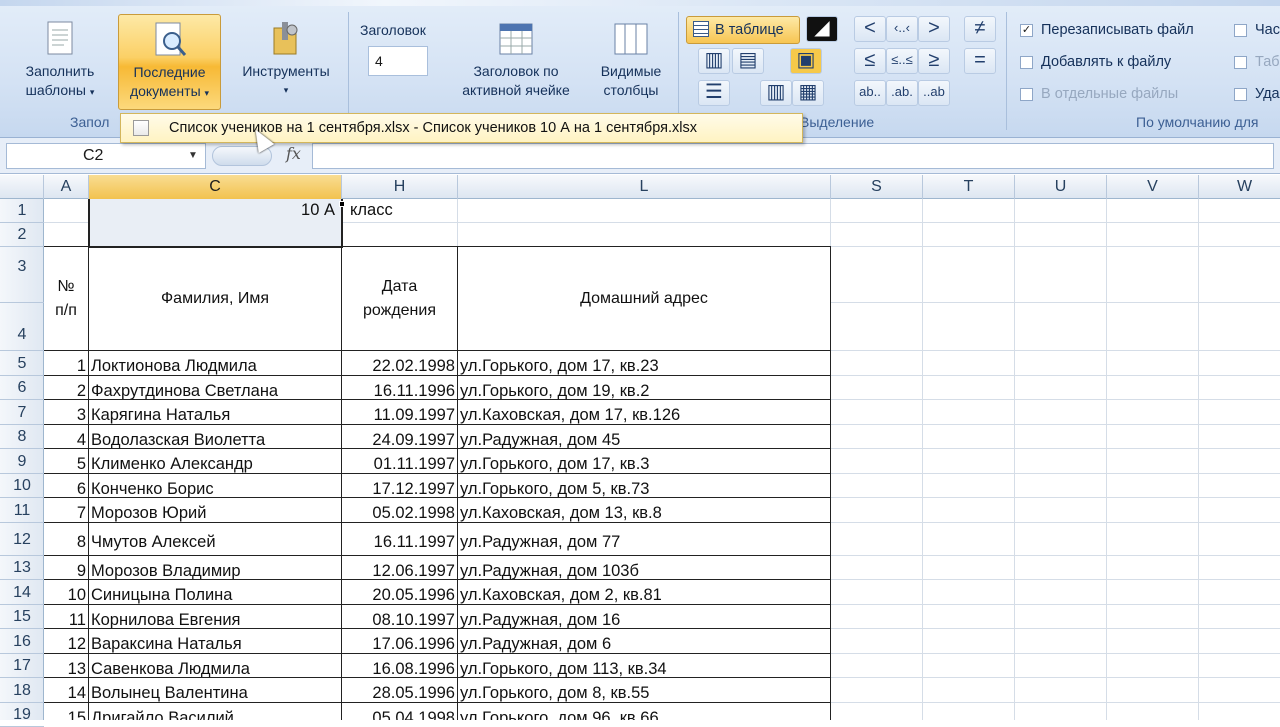 This screenshot has height=727, width=1280. What do you see at coordinates (902, 61) in the screenshot?
I see `between-equal-button: ≤..≤` at bounding box center [902, 61].